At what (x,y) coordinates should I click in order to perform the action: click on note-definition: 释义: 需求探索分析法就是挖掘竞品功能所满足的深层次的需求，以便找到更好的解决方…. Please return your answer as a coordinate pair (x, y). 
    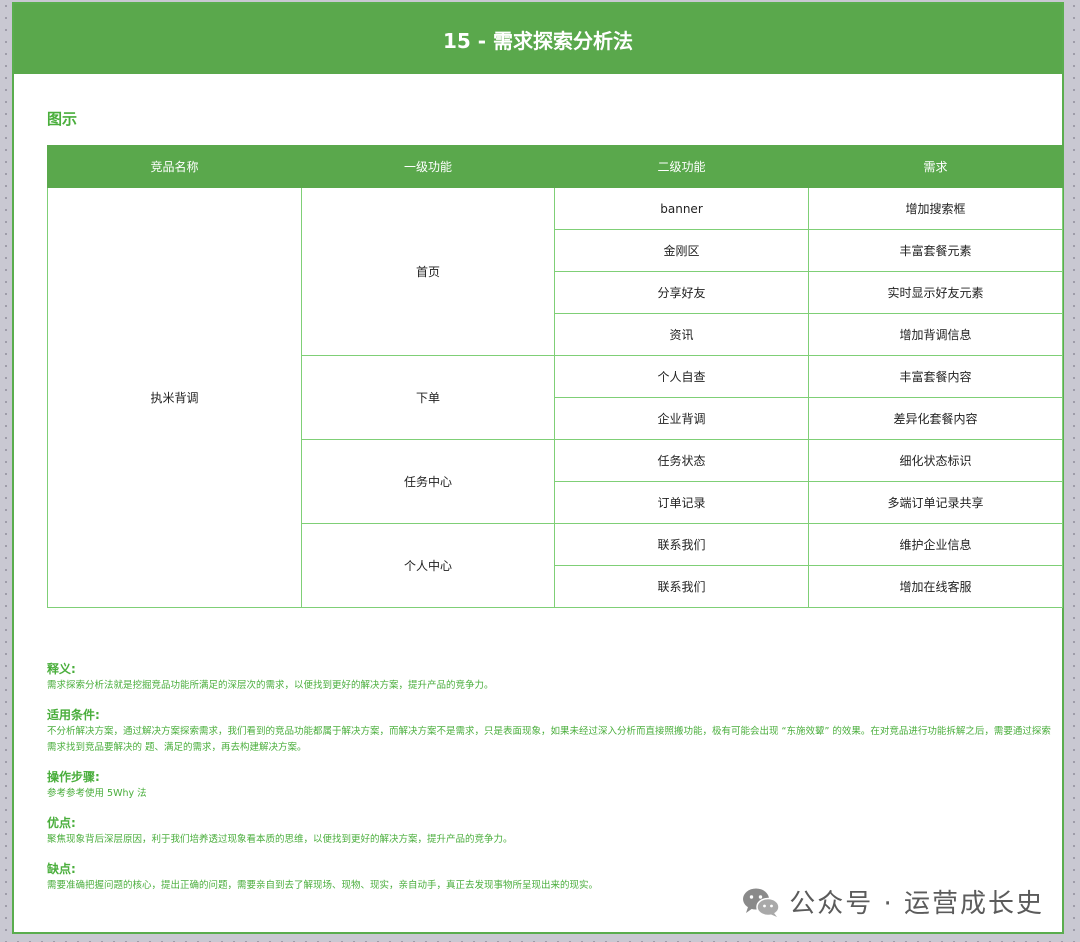
    Looking at the image, I should click on (549, 677).